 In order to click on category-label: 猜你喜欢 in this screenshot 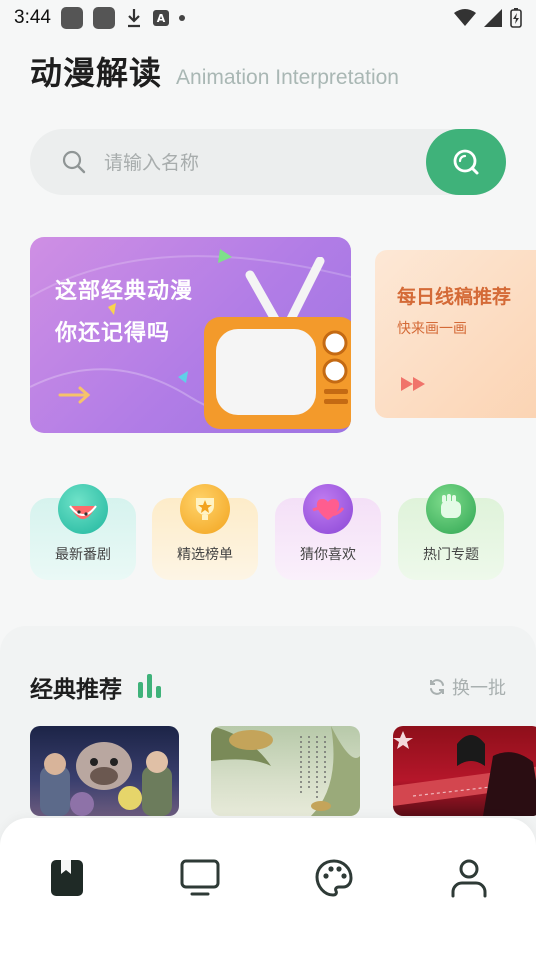, I will do `click(328, 555)`.